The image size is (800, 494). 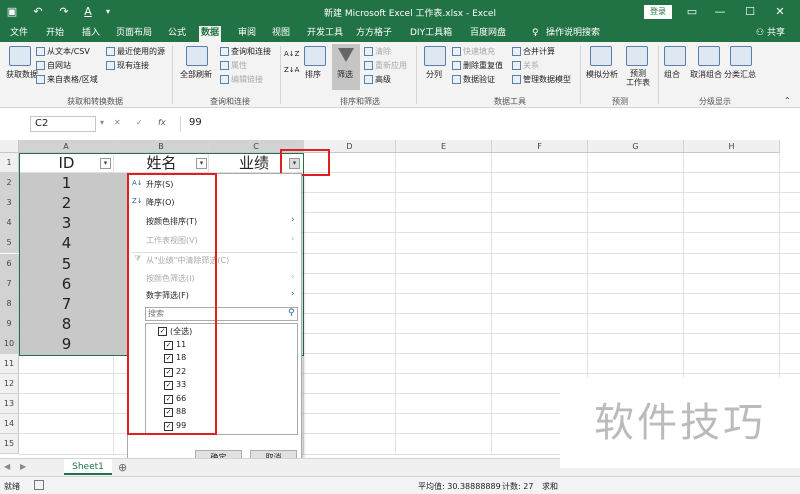 I want to click on filter-button: 筛选, so click(x=346, y=67).